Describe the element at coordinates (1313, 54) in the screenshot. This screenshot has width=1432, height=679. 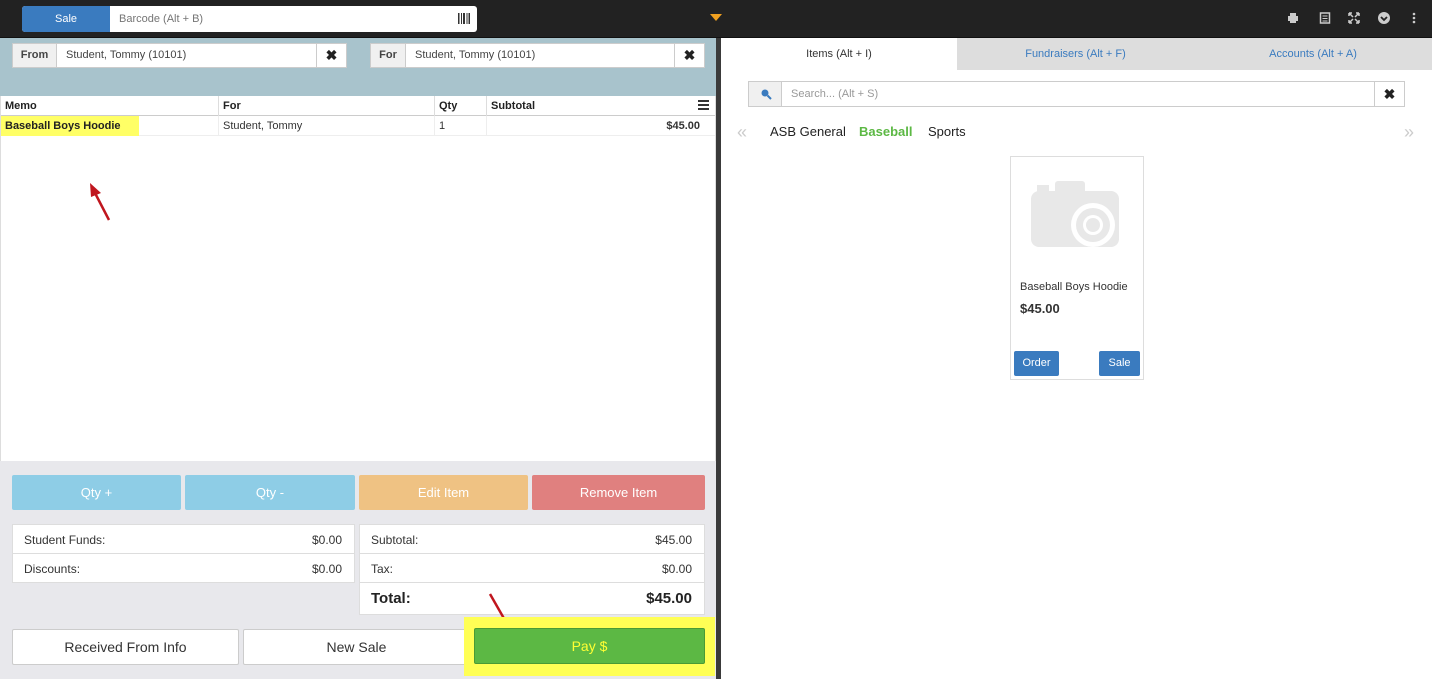
I see `tab-accounts: Accounts (Alt + A)` at that location.